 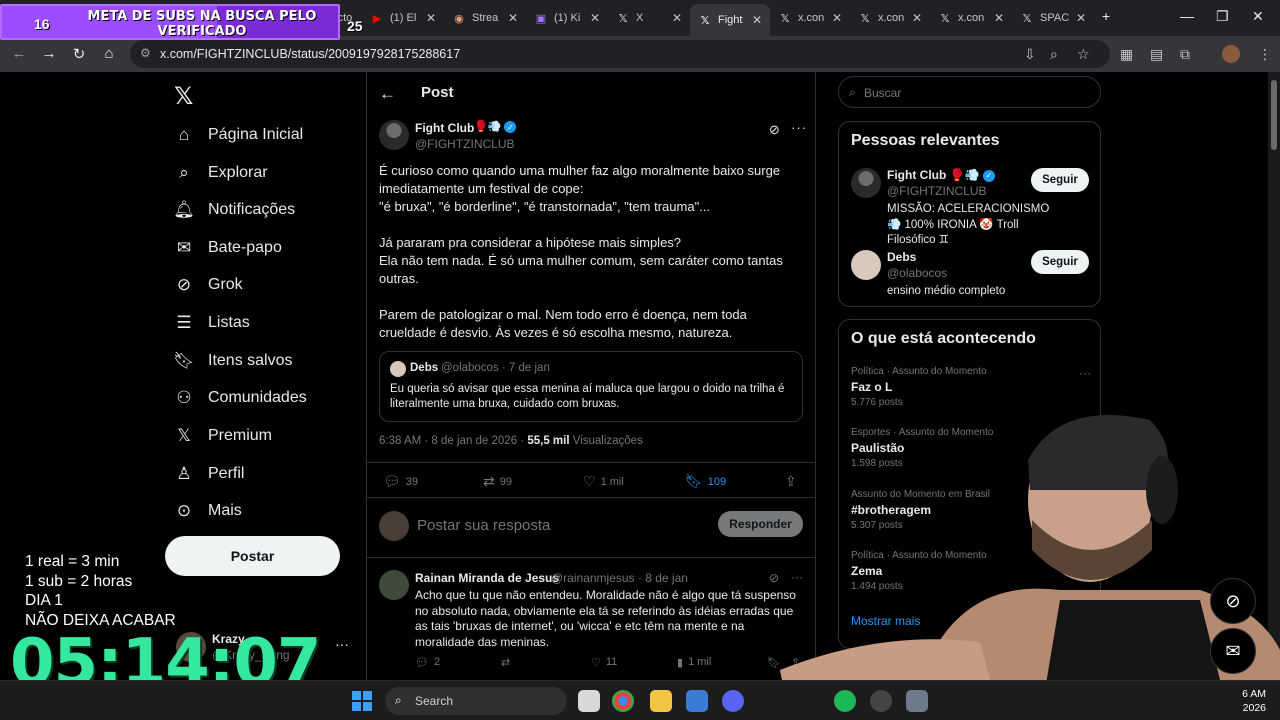 I want to click on author-name: Fight Club, so click(x=444, y=128).